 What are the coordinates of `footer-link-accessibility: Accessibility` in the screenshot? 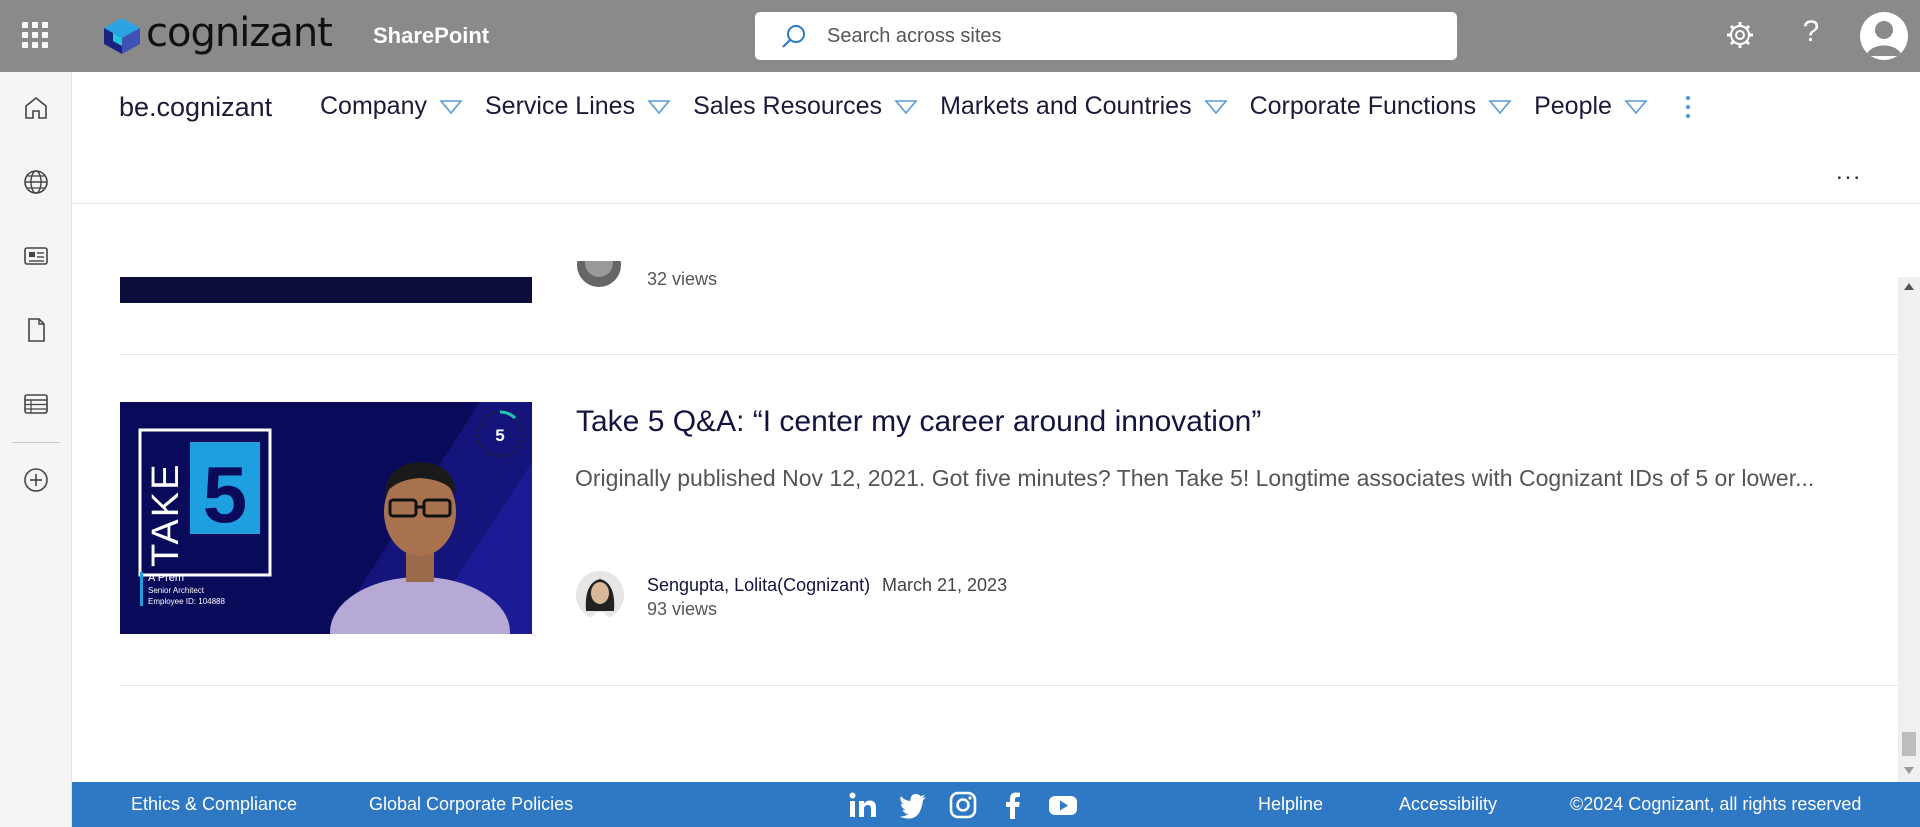 It's located at (1448, 804).